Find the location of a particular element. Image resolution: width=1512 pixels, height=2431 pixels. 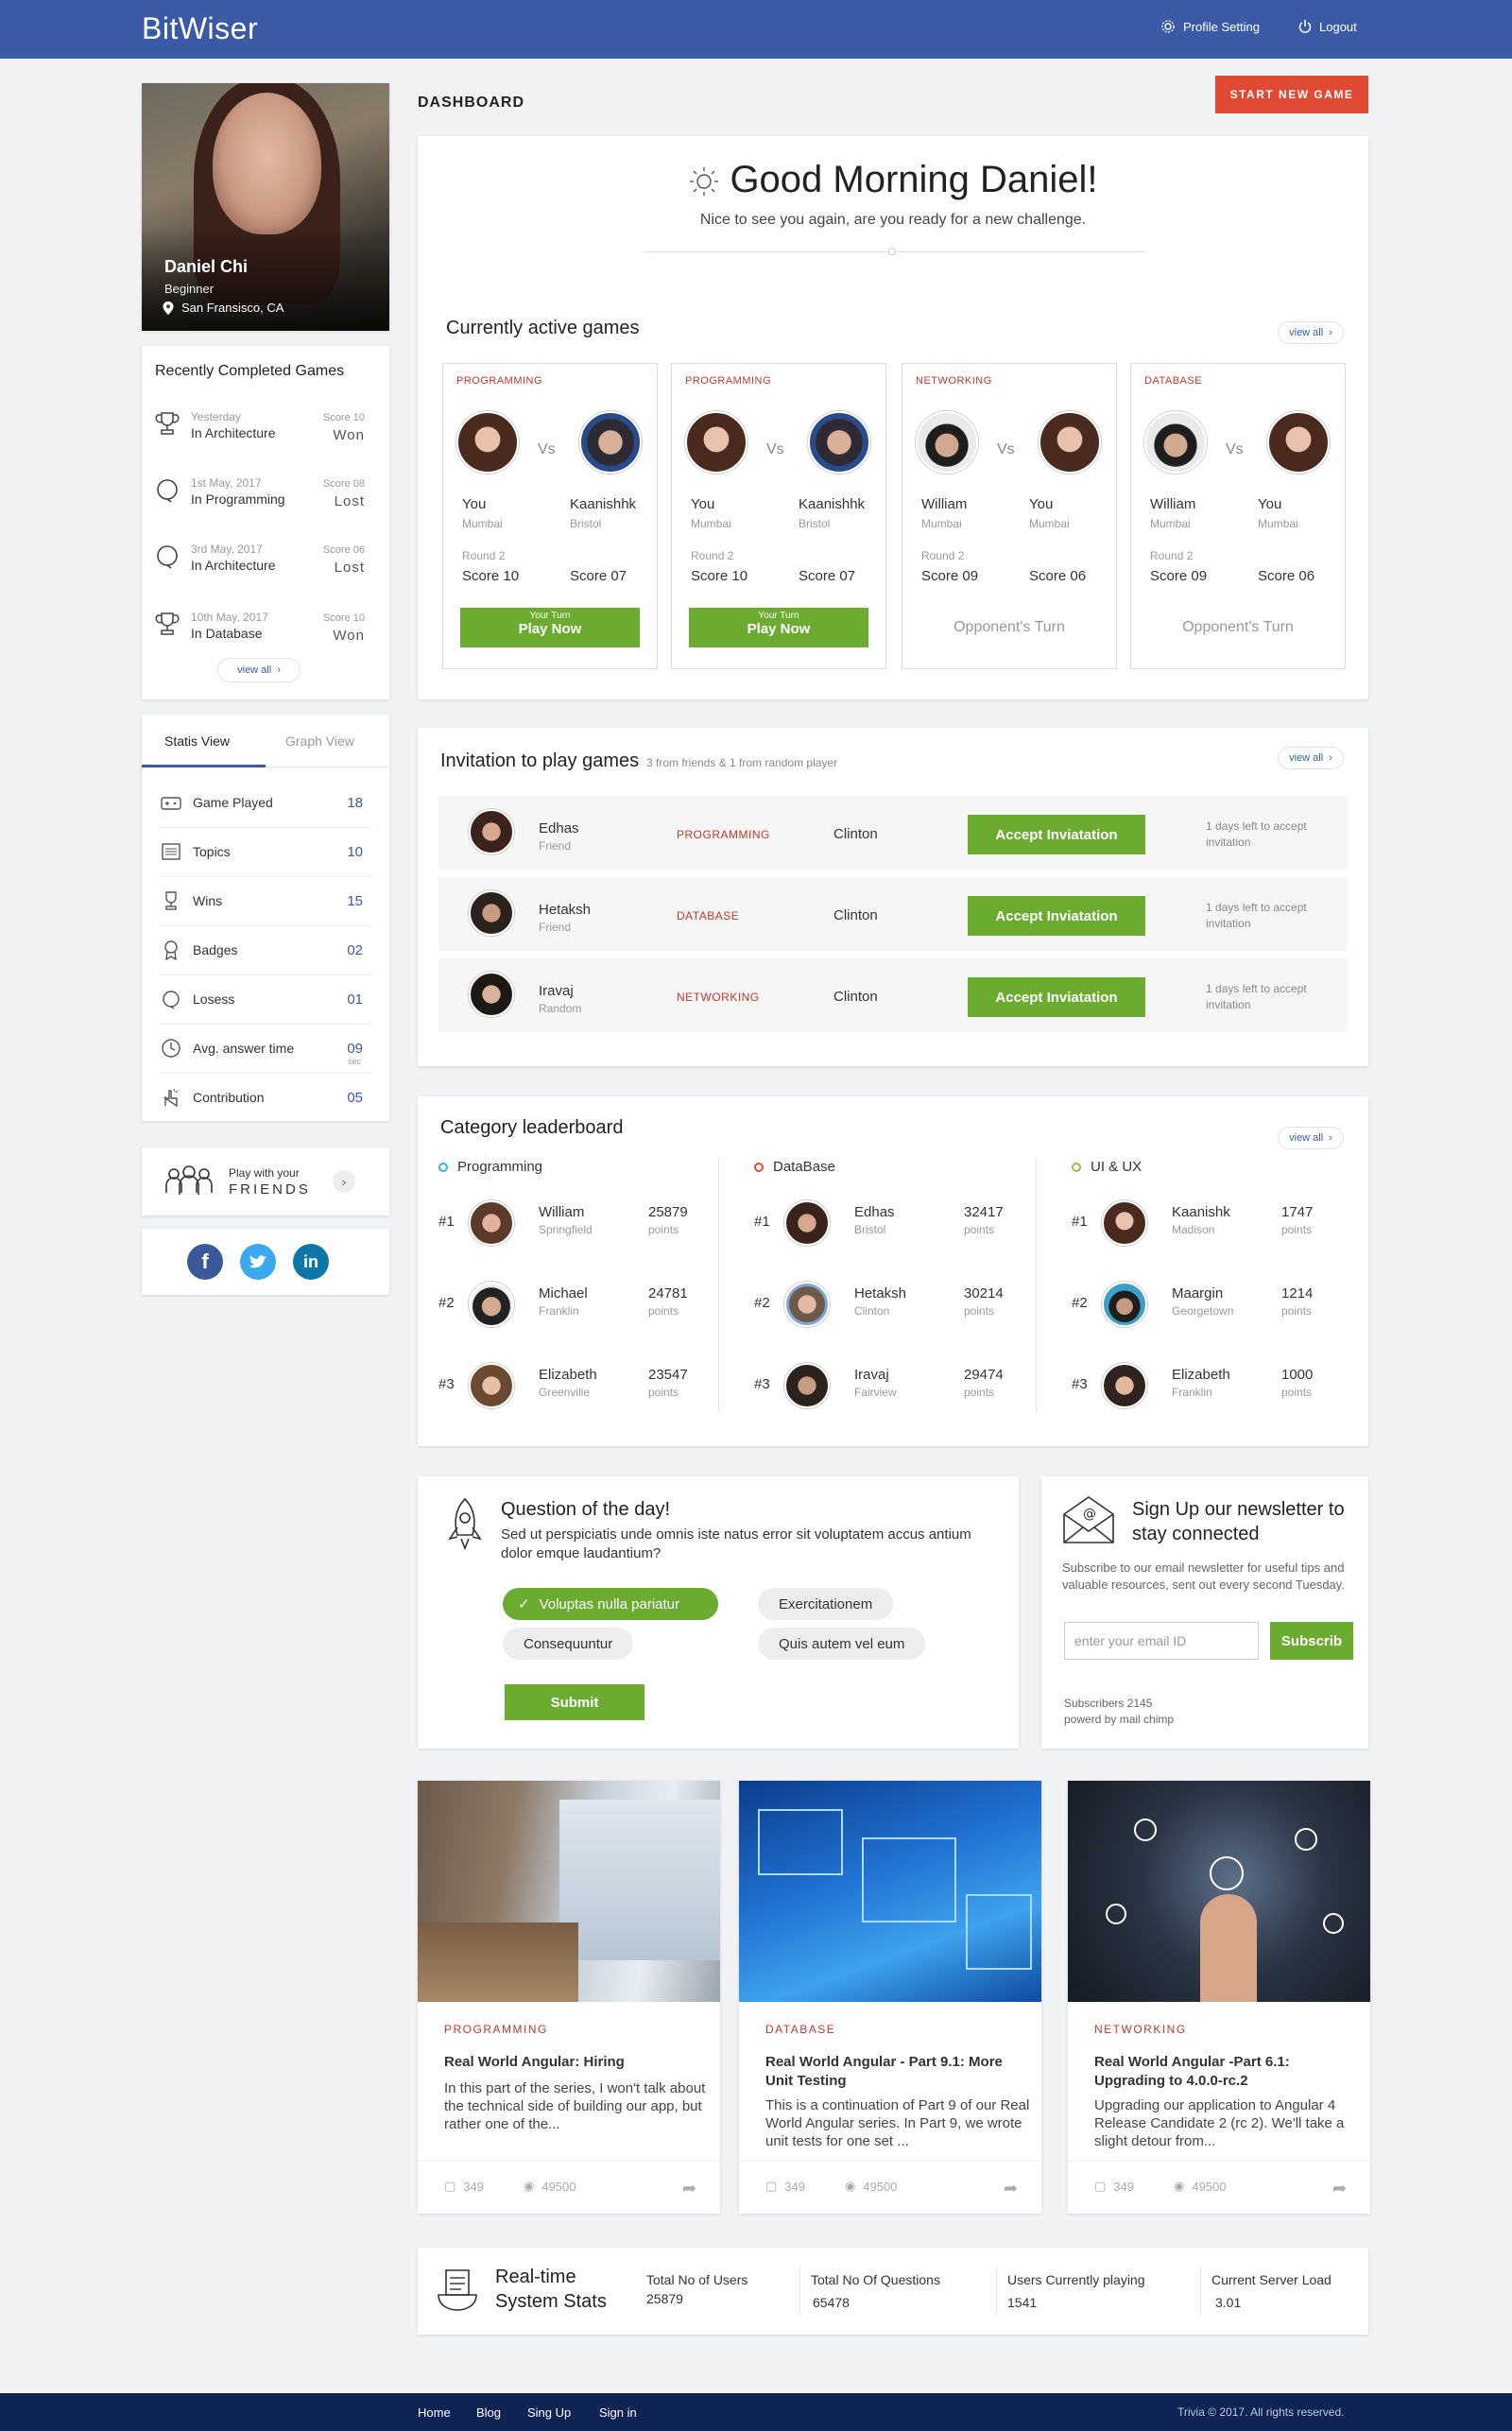

badge-icon is located at coordinates (171, 950).